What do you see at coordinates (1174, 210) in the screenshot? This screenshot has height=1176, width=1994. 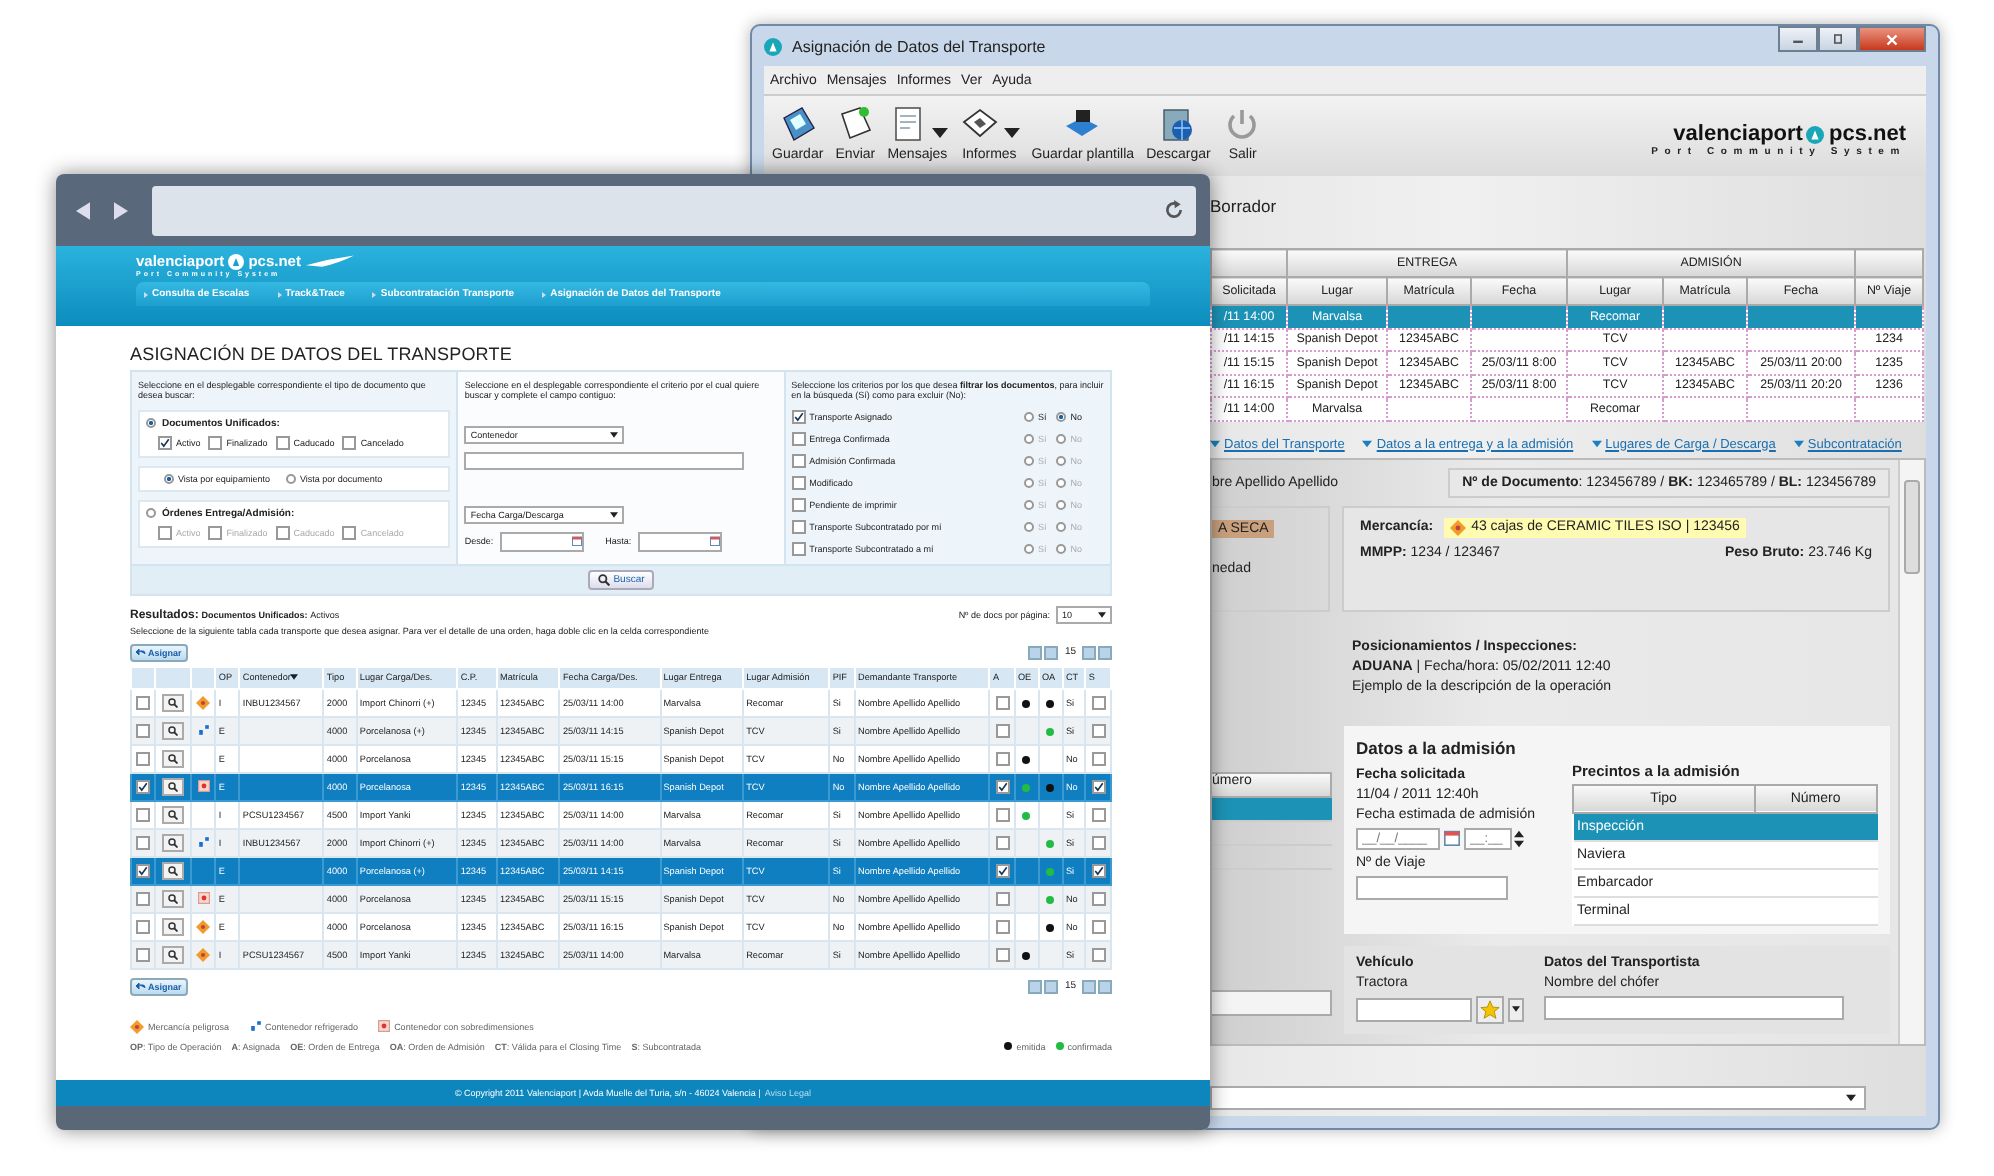 I see `reload-icon` at bounding box center [1174, 210].